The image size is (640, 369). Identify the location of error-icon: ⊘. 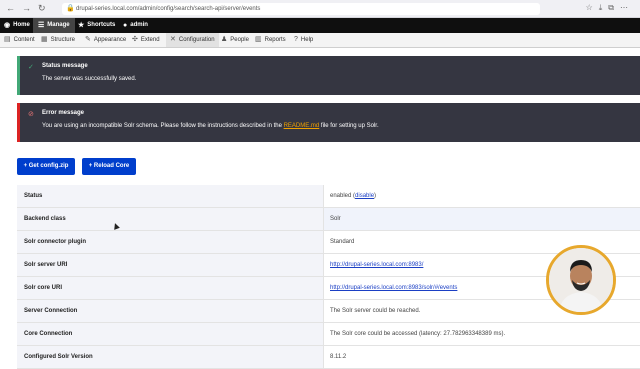
(31, 114).